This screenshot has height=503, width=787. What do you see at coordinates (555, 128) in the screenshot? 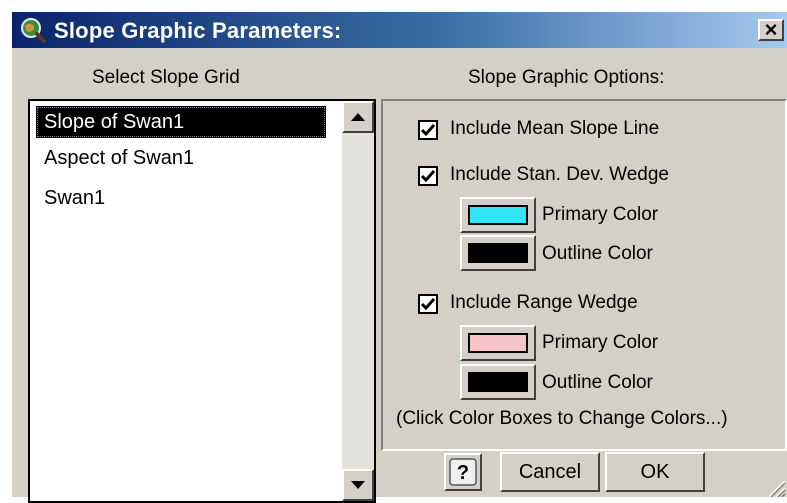
I see `mean-slope-label: Include Mean Slope Line` at bounding box center [555, 128].